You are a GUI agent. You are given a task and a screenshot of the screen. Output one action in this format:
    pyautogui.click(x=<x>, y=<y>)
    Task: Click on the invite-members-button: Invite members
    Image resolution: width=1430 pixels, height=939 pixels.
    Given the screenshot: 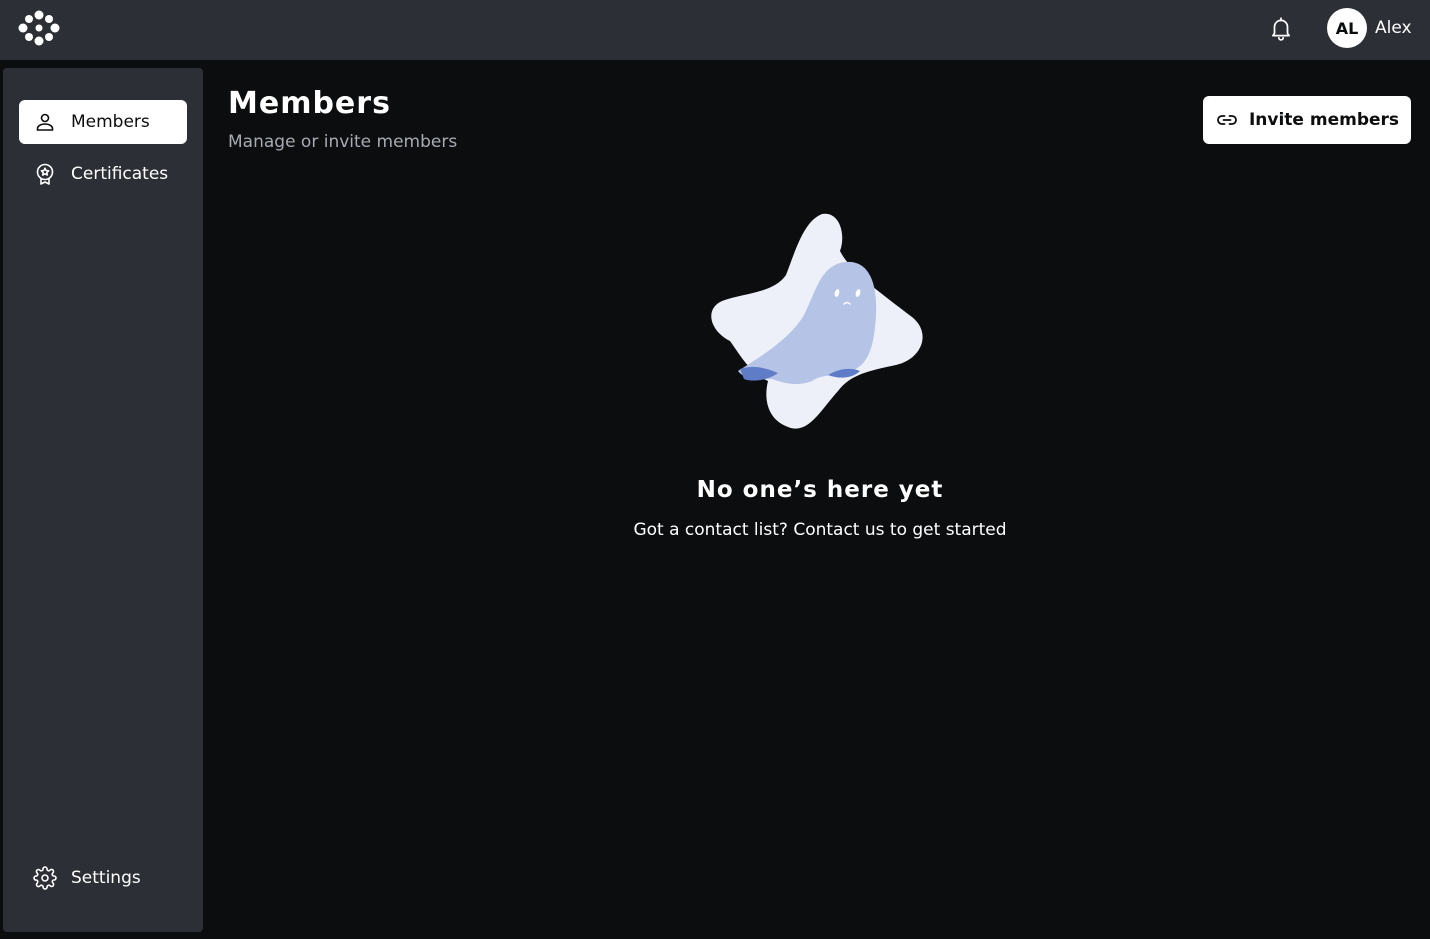 What is the action you would take?
    pyautogui.click(x=1307, y=120)
    